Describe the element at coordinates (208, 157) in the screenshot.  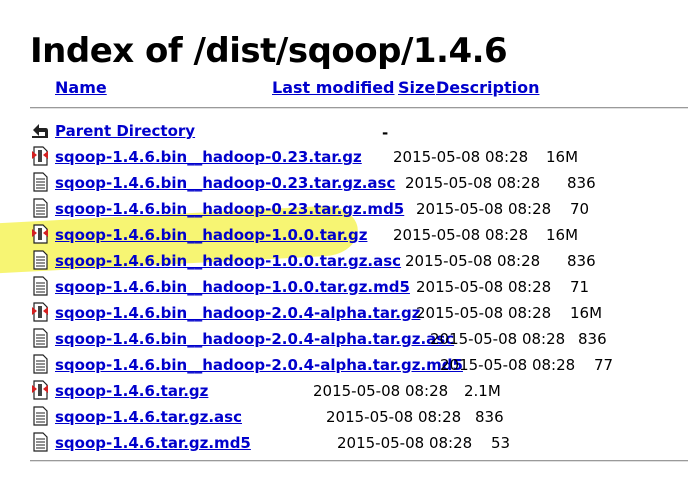
I see `file-link: sqoop-1.4.6.bin__hadoop-0.23.tar.gz` at that location.